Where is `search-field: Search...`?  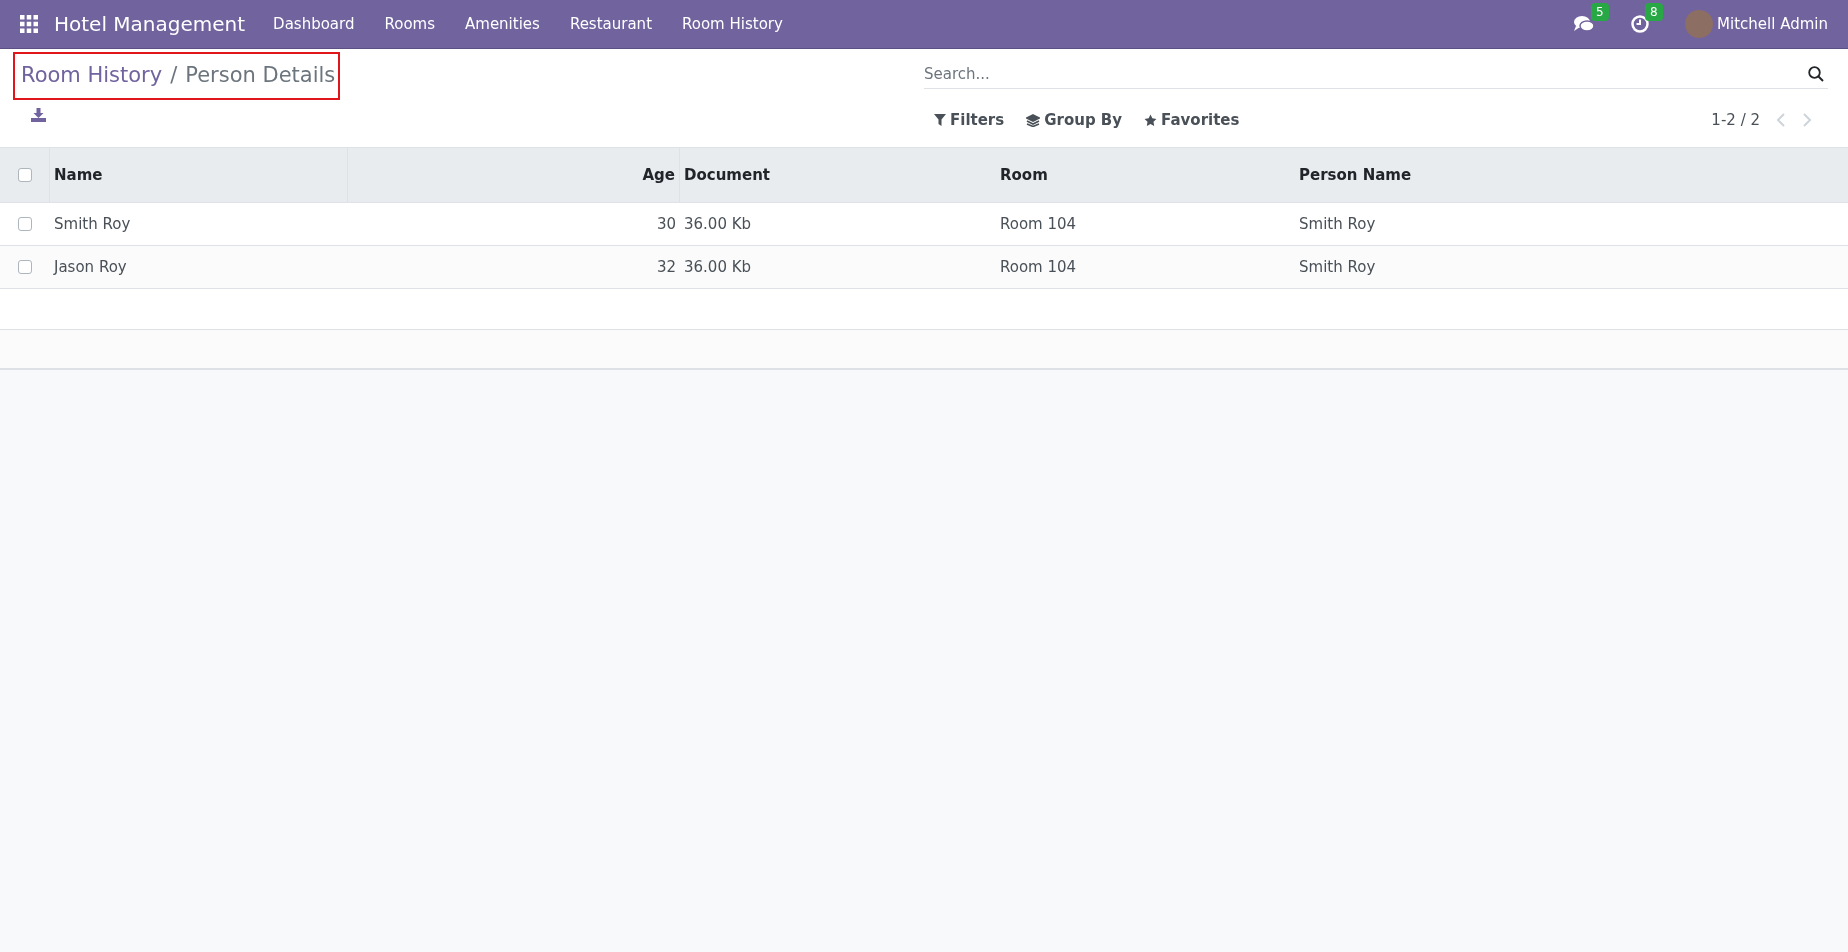
search-field: Search... is located at coordinates (1366, 73).